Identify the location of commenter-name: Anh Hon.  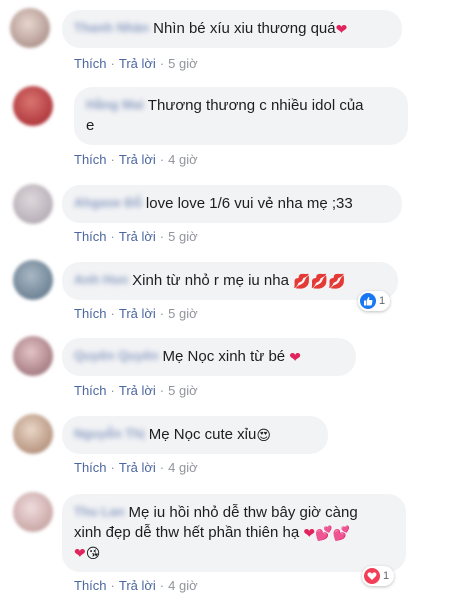
(101, 280).